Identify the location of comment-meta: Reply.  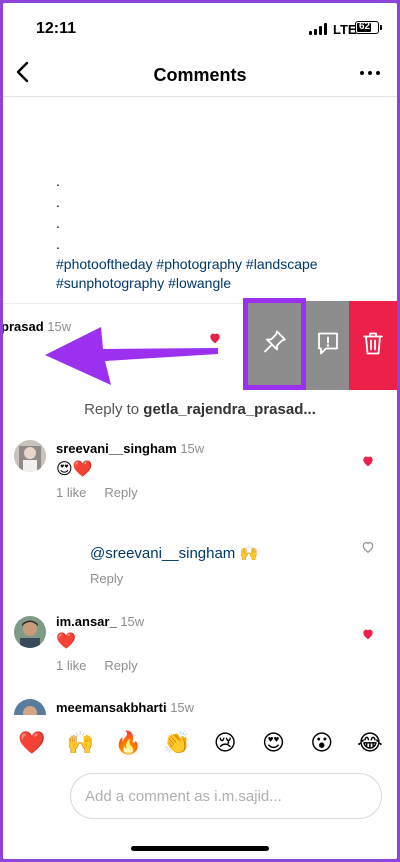
(115, 578).